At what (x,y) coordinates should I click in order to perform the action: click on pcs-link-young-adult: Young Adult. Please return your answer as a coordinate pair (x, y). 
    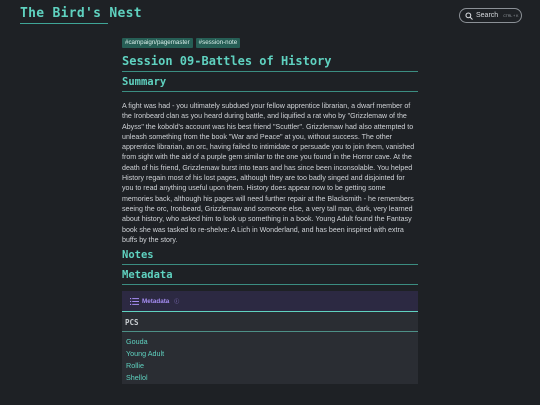
    Looking at the image, I should click on (272, 354).